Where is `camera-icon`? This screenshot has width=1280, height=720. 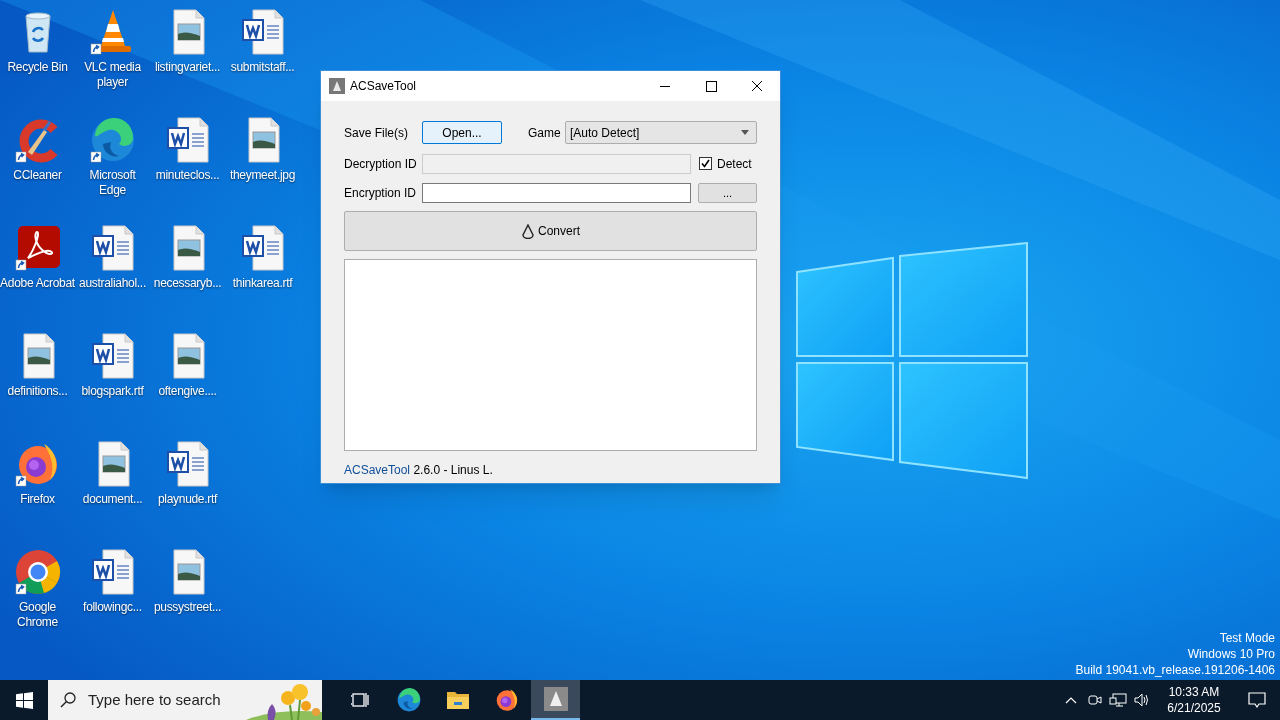
camera-icon is located at coordinates (1094, 700).